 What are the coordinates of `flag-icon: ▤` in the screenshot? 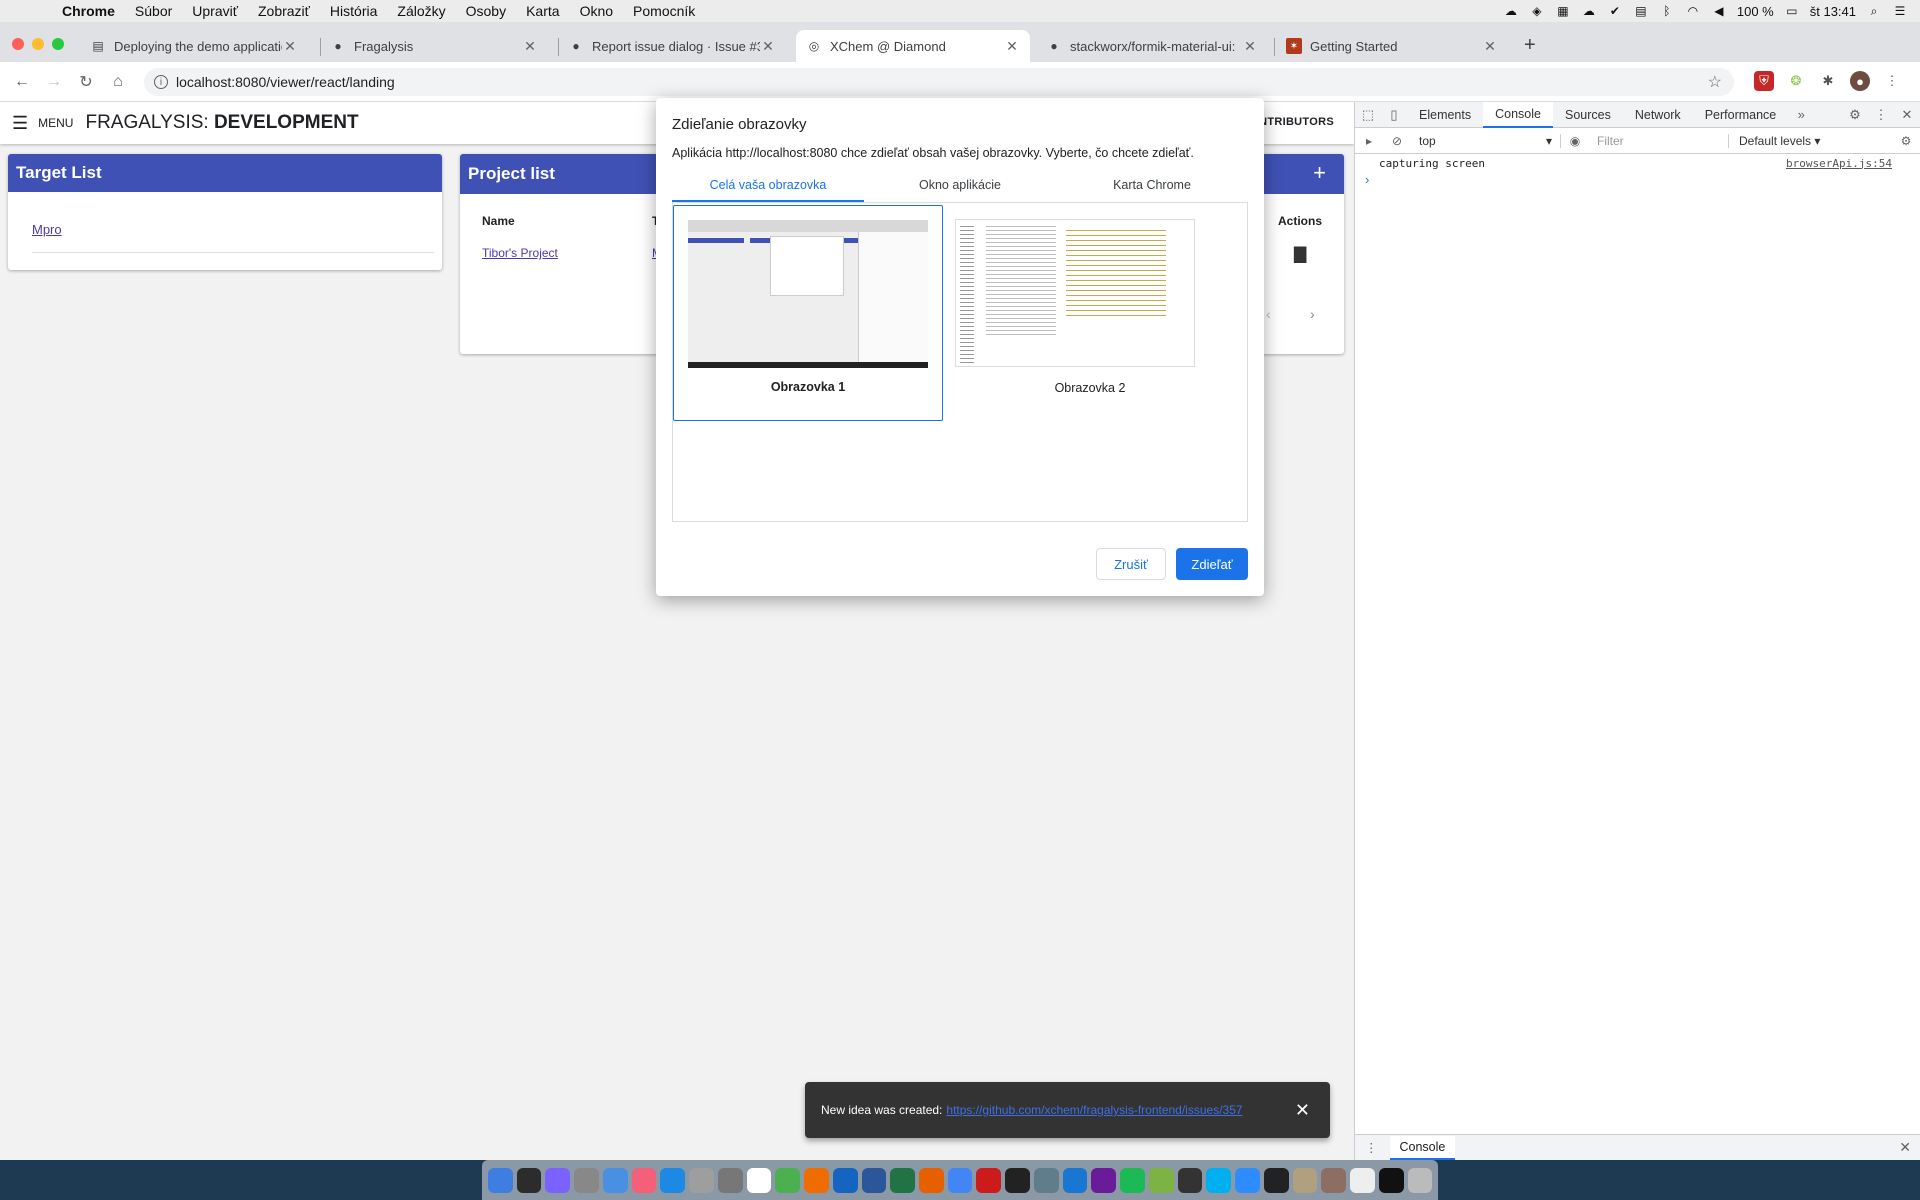 It's located at (1641, 11).